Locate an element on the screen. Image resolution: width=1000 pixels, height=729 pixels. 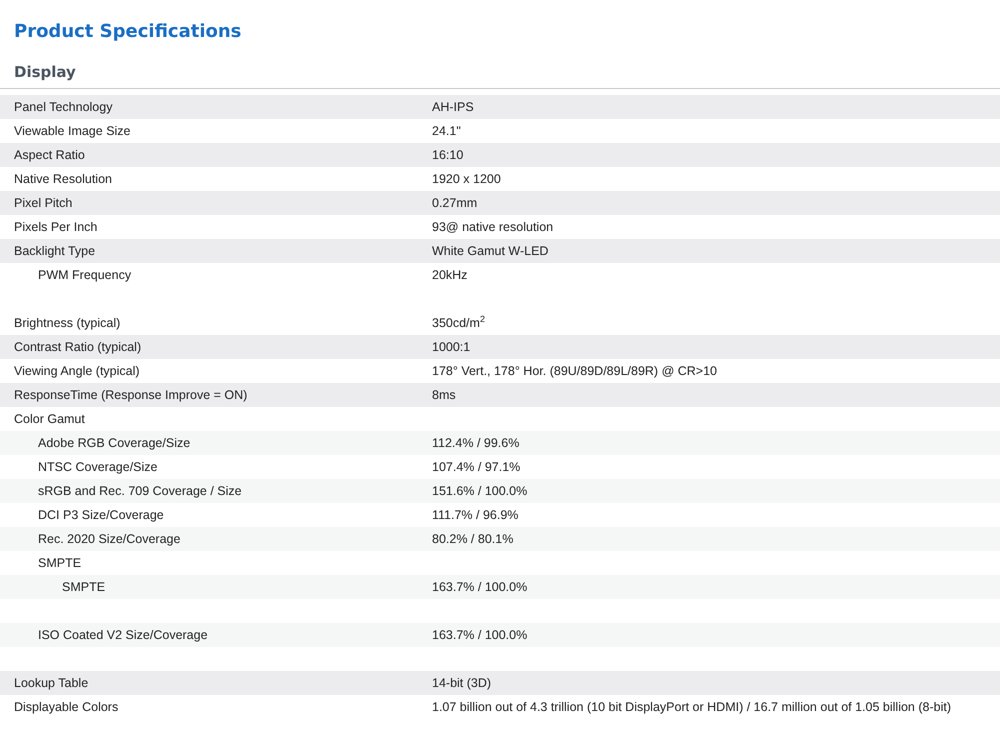
spec-label: Pixel Pitch is located at coordinates (43, 203).